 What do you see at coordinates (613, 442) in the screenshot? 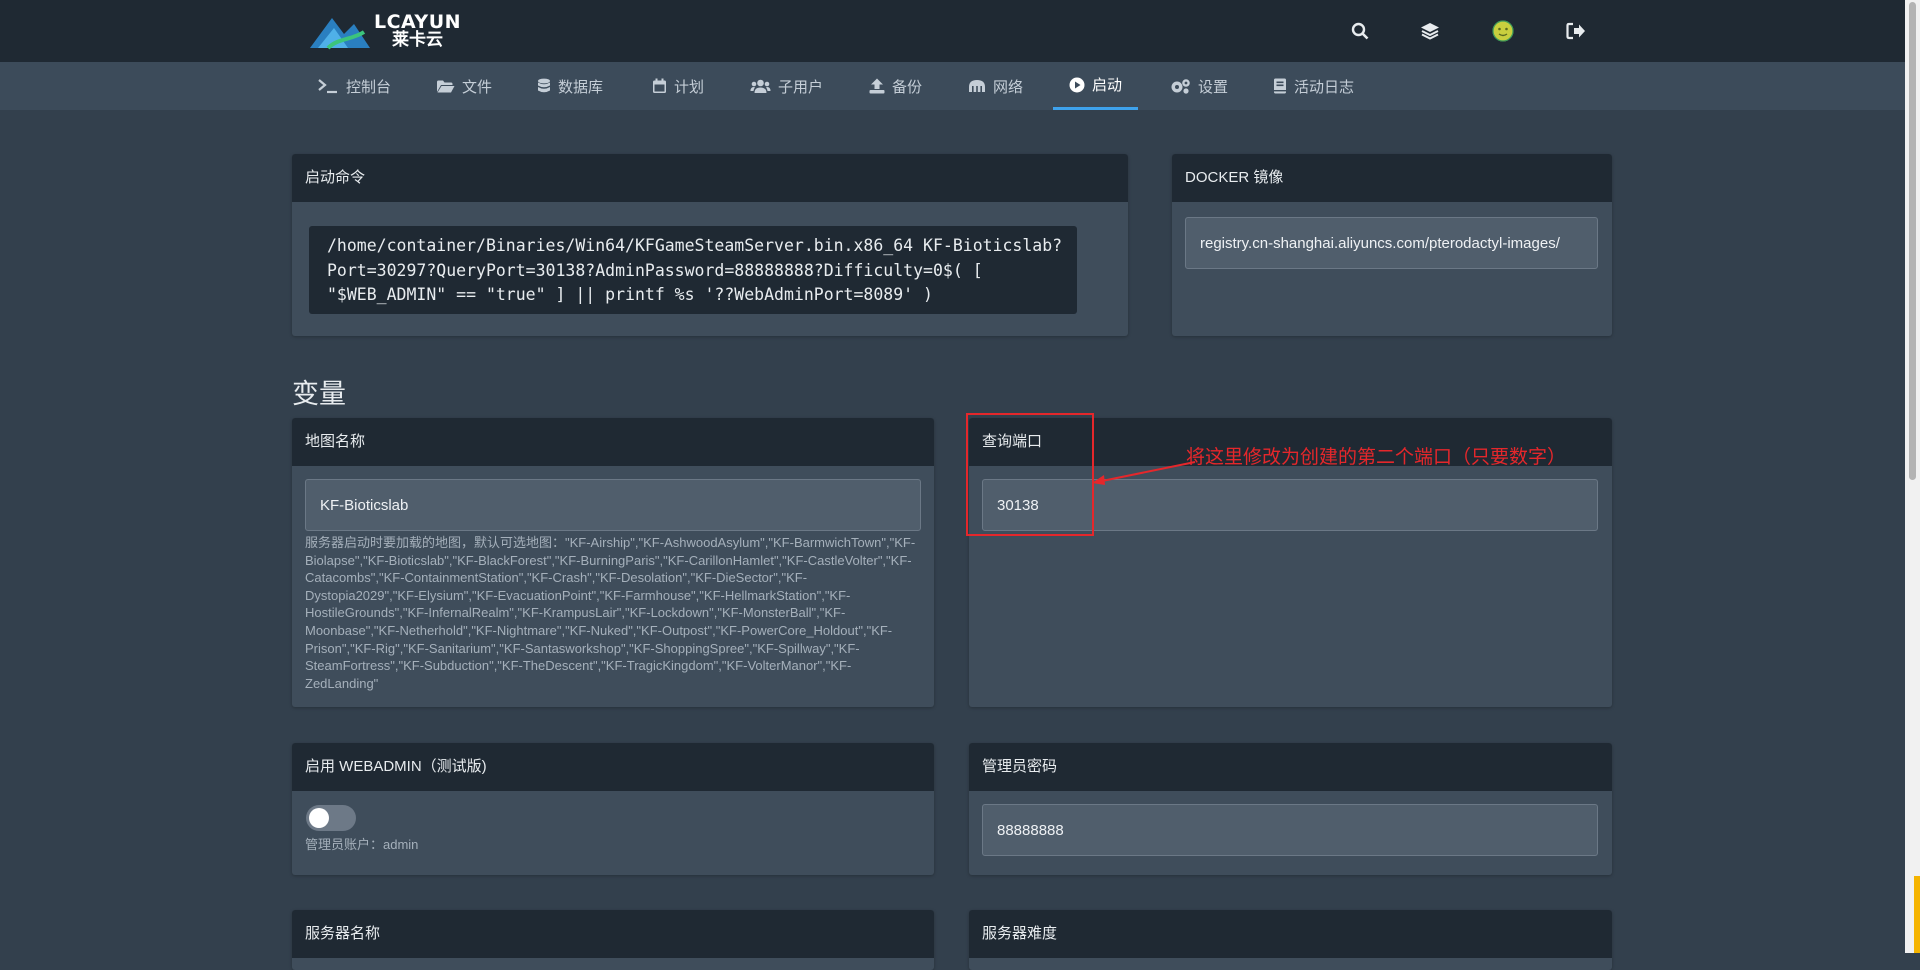
I see `map-name-title: 地图名称` at bounding box center [613, 442].